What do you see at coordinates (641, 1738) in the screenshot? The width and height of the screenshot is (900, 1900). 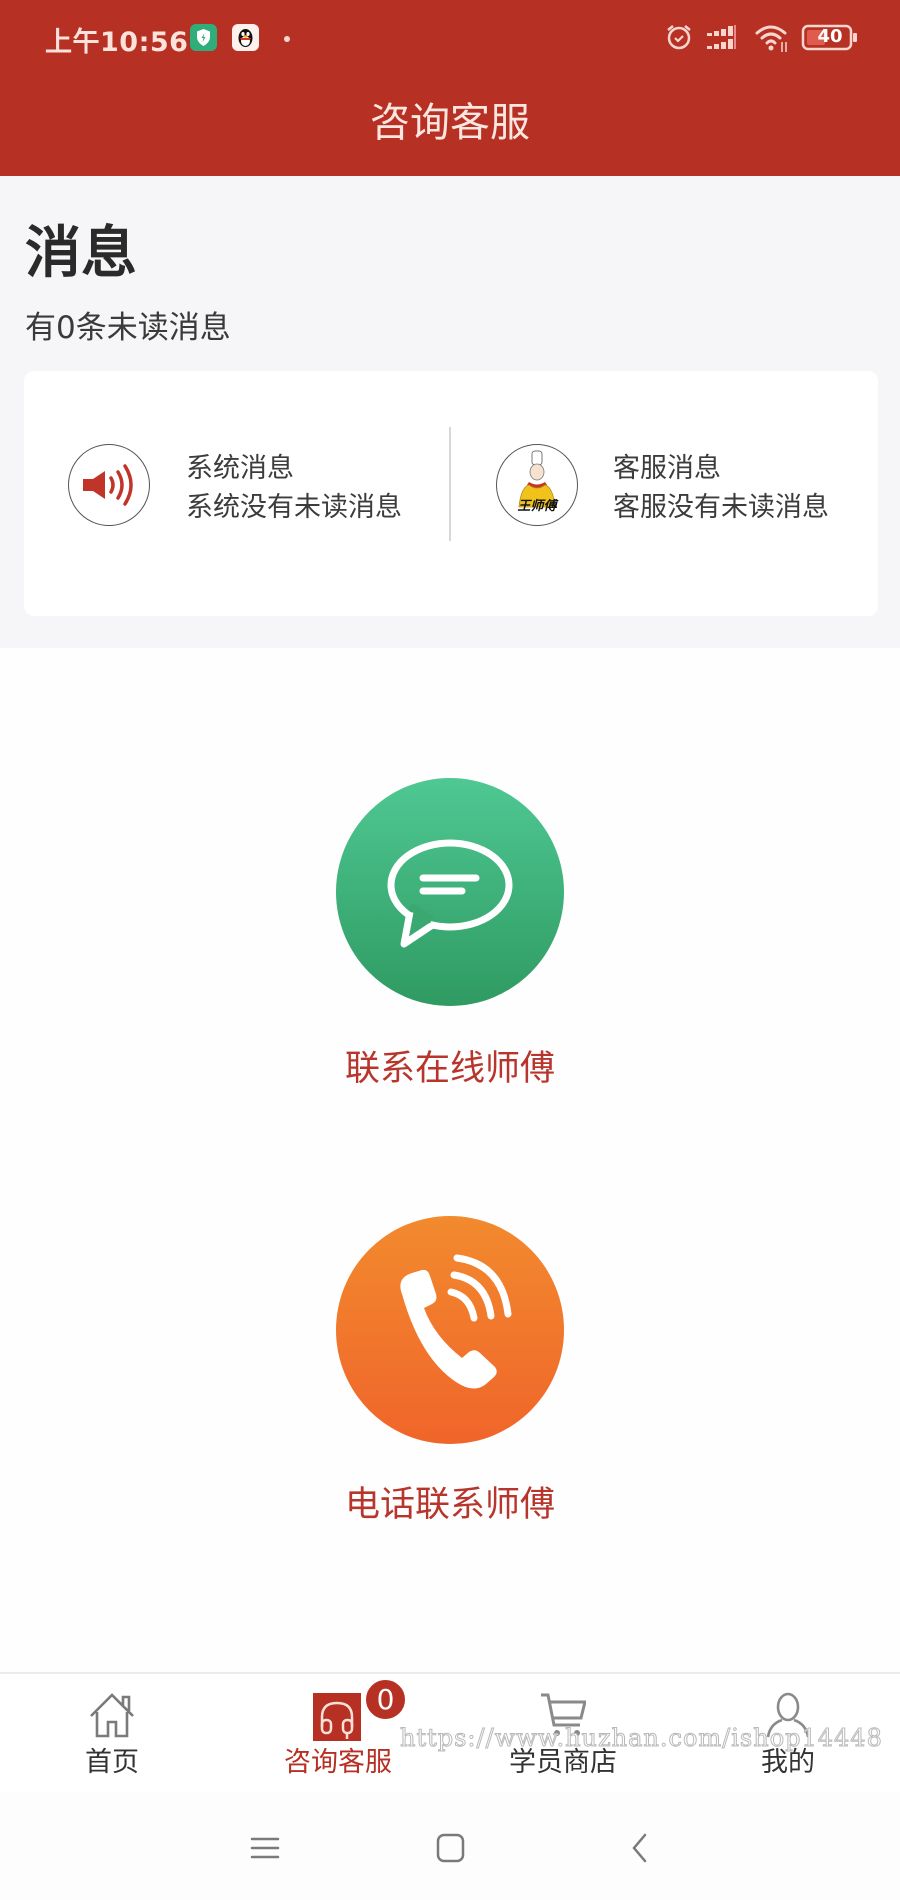 I see `watermark-text: https://www.huzhan.com/ishop14448` at bounding box center [641, 1738].